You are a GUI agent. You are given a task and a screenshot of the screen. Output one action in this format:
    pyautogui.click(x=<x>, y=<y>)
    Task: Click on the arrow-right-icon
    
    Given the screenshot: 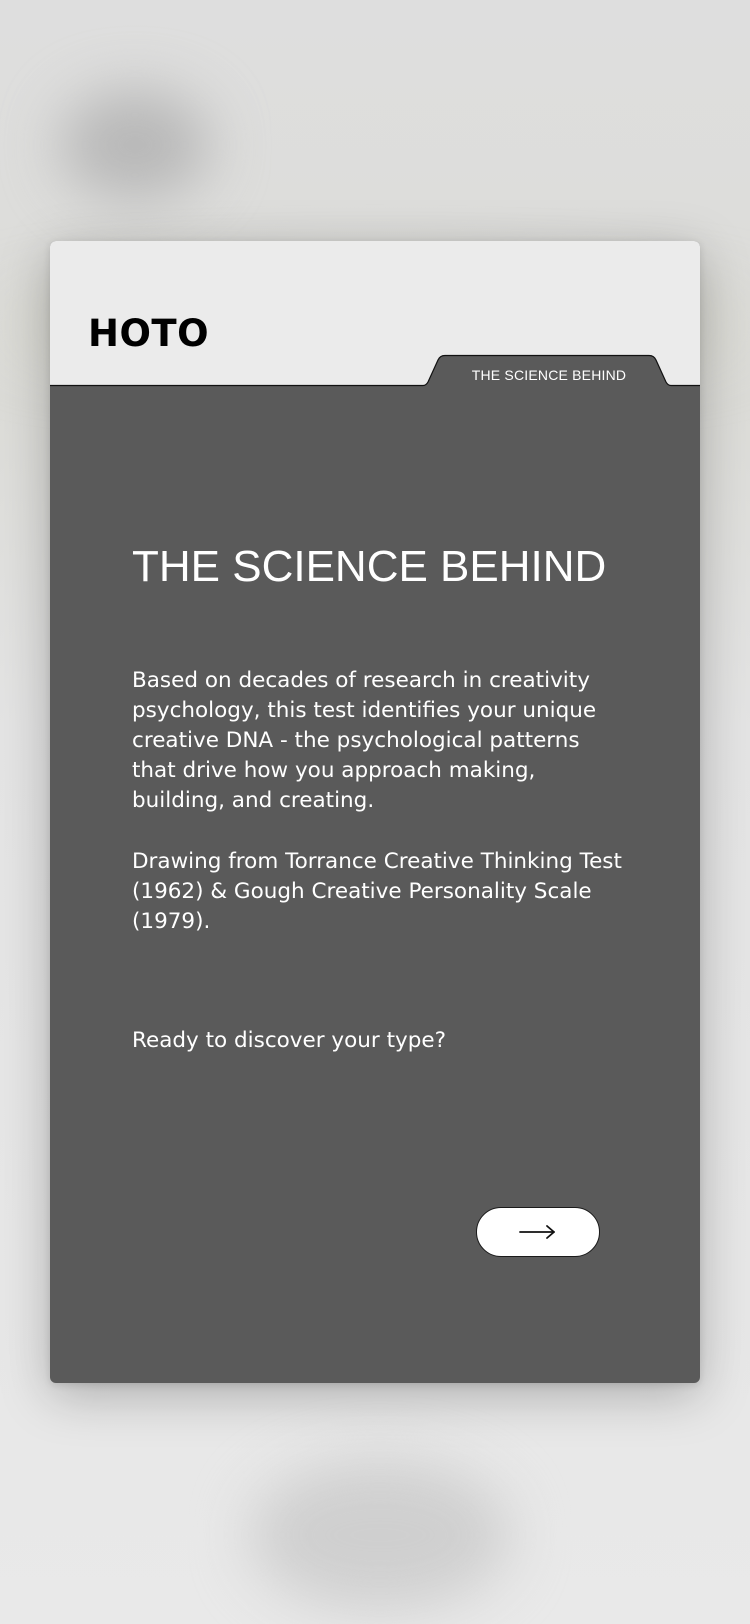 What is the action you would take?
    pyautogui.click(x=537, y=1232)
    